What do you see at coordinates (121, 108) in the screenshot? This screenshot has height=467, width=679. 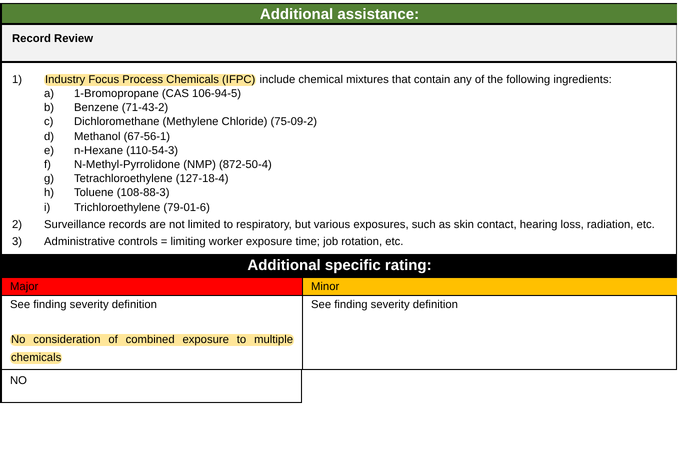 I see `list-text: Benzene (71-43-2)` at bounding box center [121, 108].